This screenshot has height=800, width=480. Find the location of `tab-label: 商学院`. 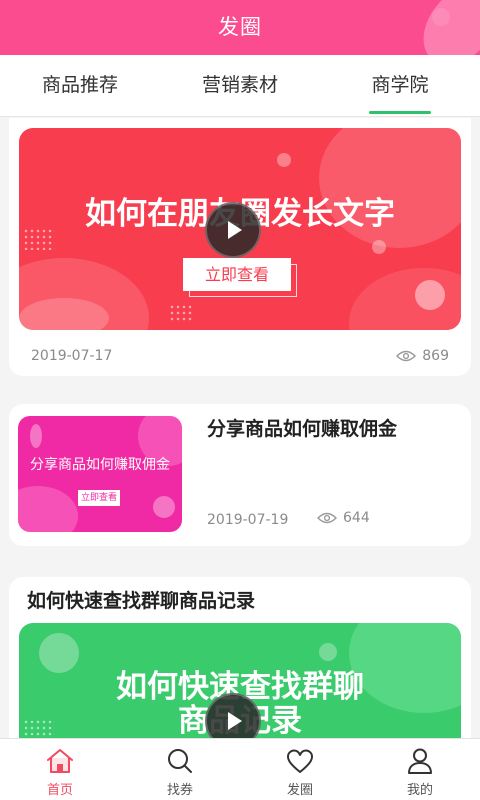

tab-label: 商学院 is located at coordinates (400, 85).